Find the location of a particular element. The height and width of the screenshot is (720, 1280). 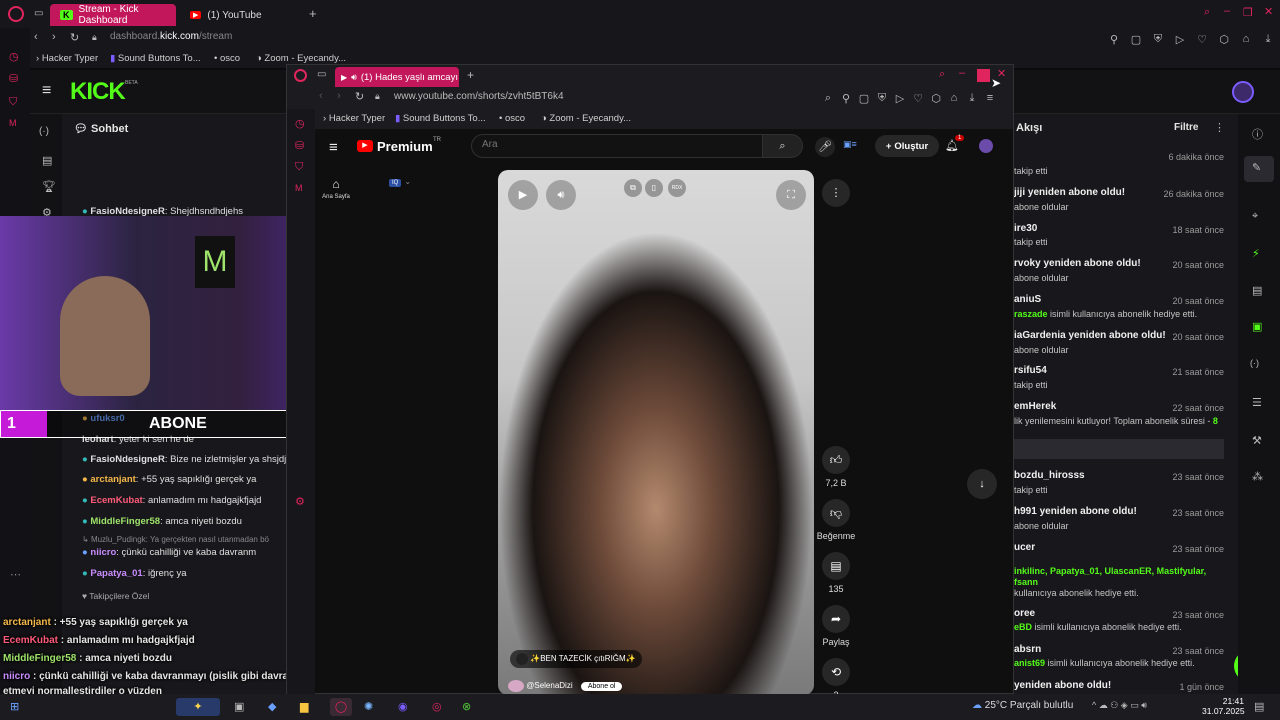

forward-icon: › is located at coordinates (339, 96).